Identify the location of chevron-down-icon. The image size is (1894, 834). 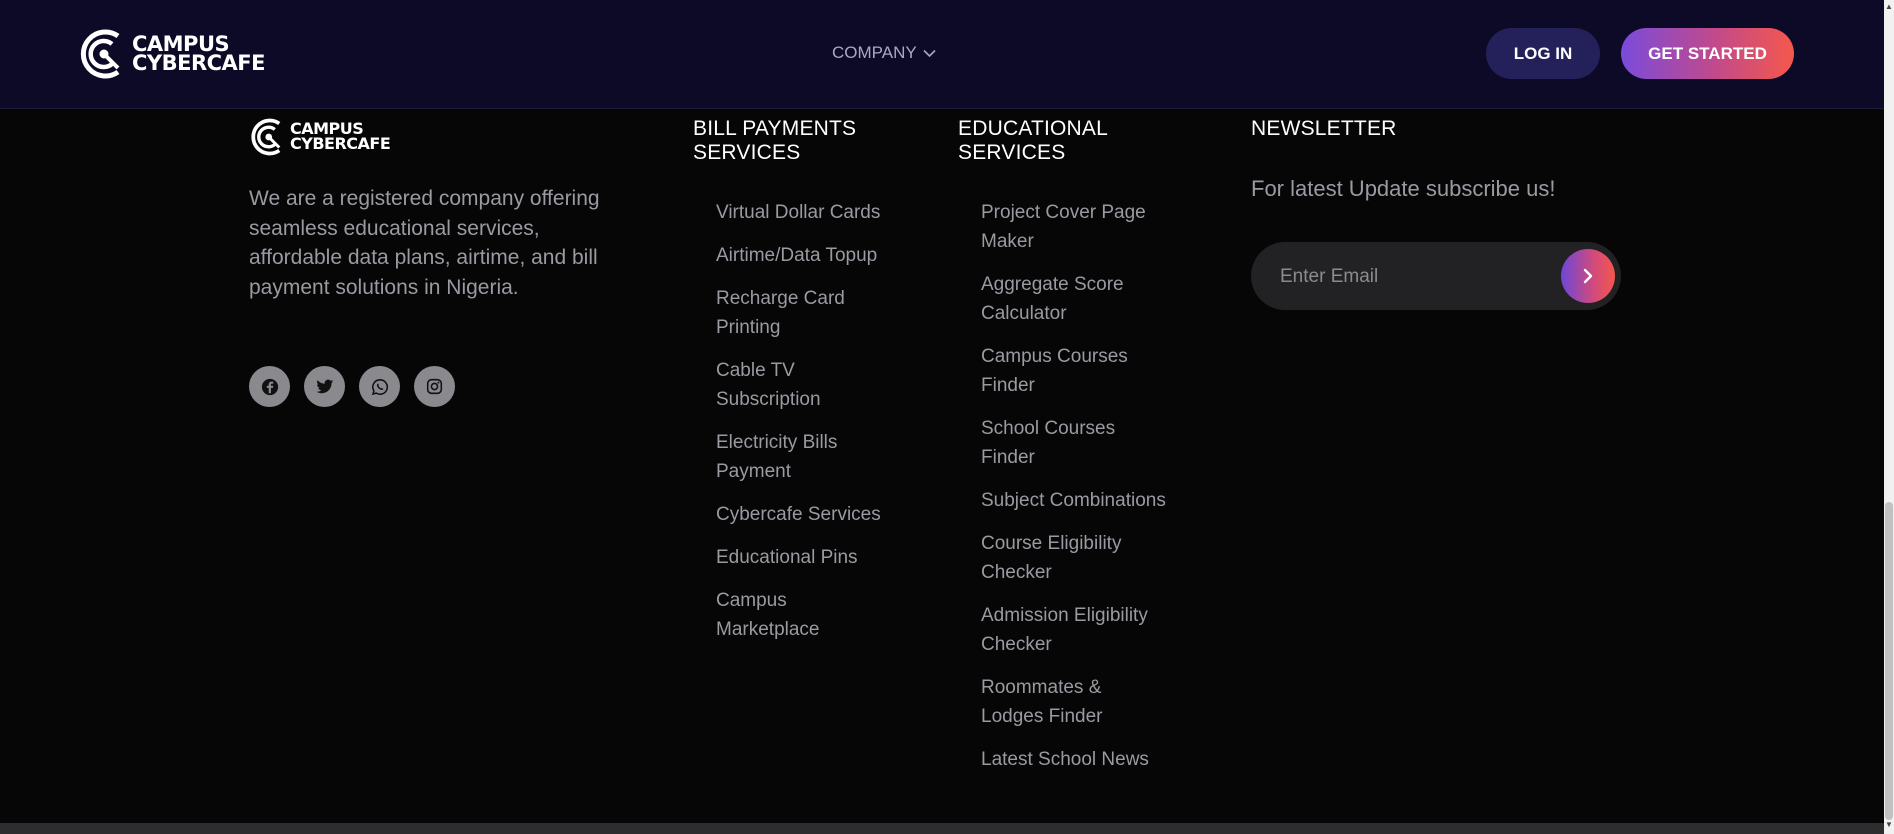
(929, 53).